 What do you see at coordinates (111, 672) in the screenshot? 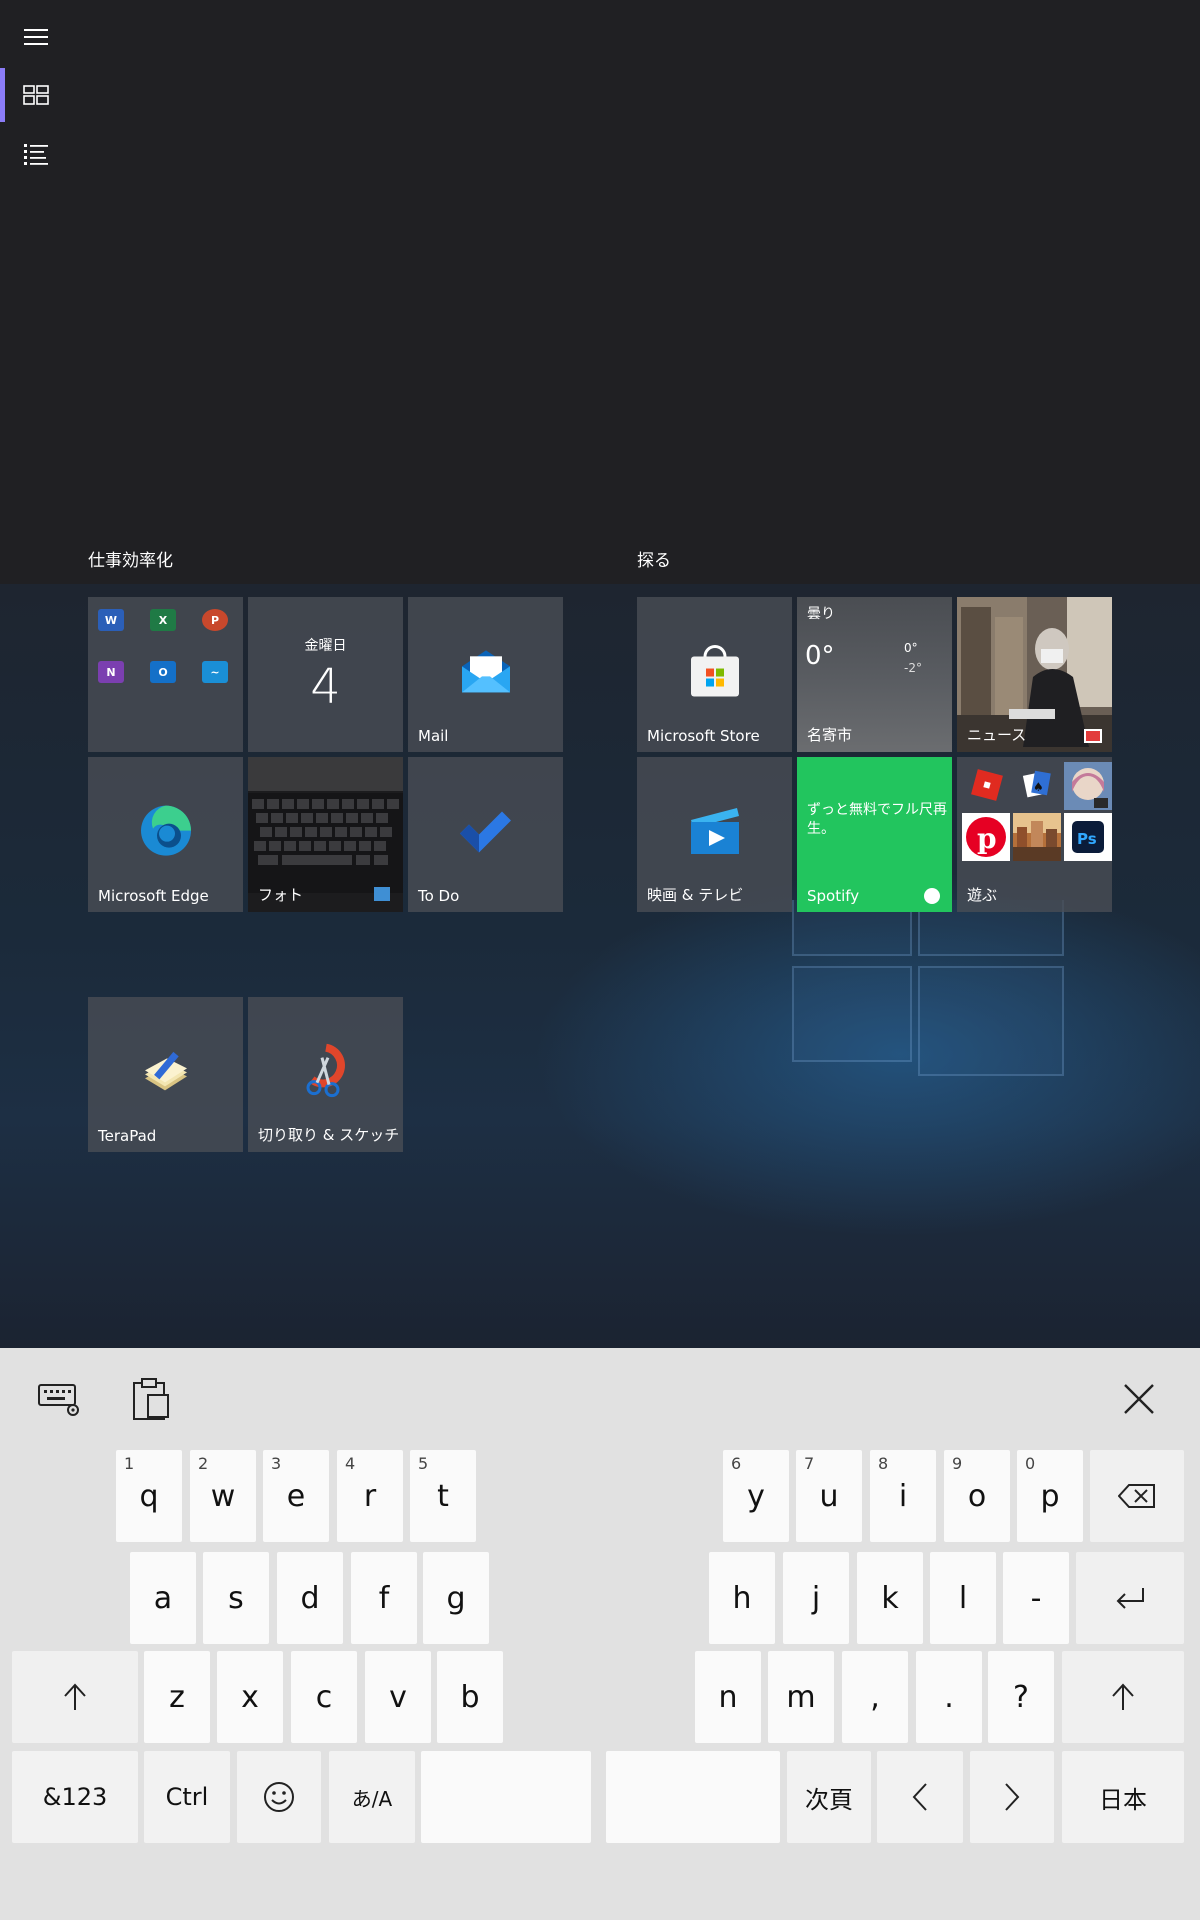
I see `onenote-icon: N` at bounding box center [111, 672].